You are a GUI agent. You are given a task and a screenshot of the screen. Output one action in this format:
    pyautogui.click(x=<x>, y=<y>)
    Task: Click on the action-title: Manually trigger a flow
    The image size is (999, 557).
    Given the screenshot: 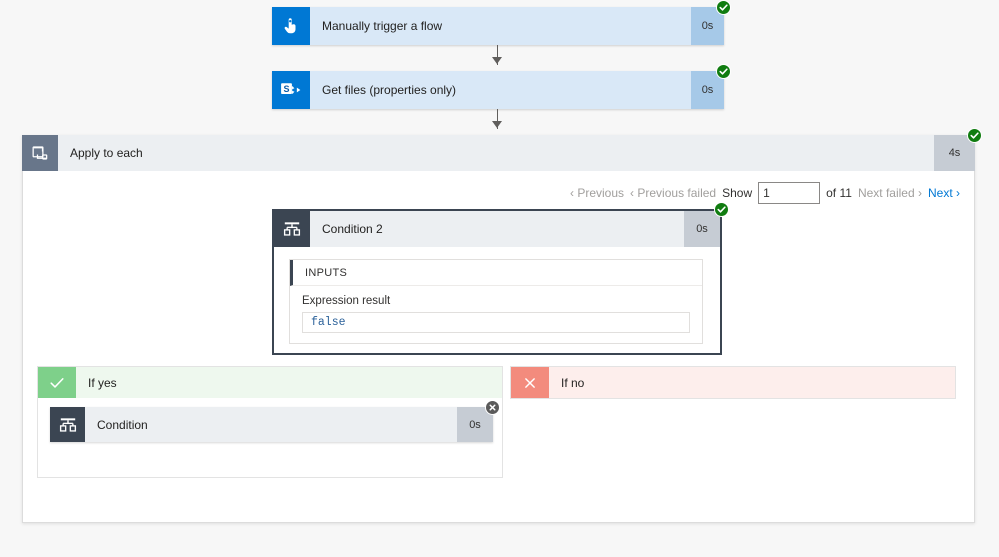 What is the action you would take?
    pyautogui.click(x=382, y=26)
    